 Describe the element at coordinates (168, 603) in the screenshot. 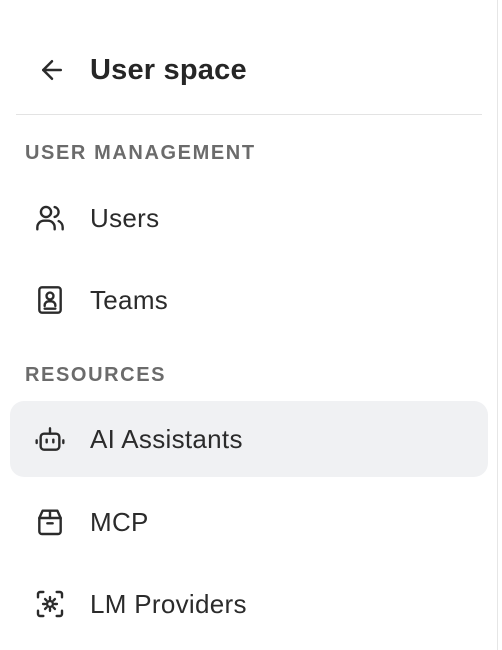

I see `sidebar-item-label: LM Providers` at that location.